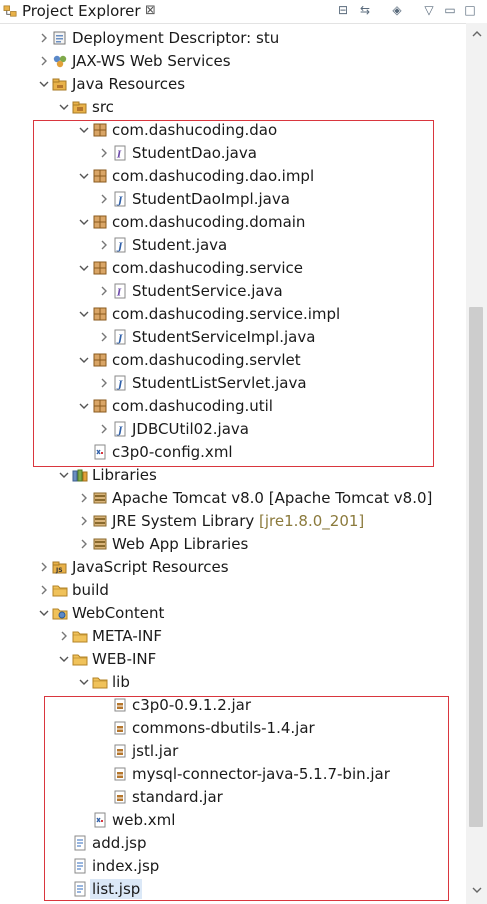 The image size is (487, 904). Describe the element at coordinates (233, 797) in the screenshot. I see `tree-item: standard.jar` at that location.